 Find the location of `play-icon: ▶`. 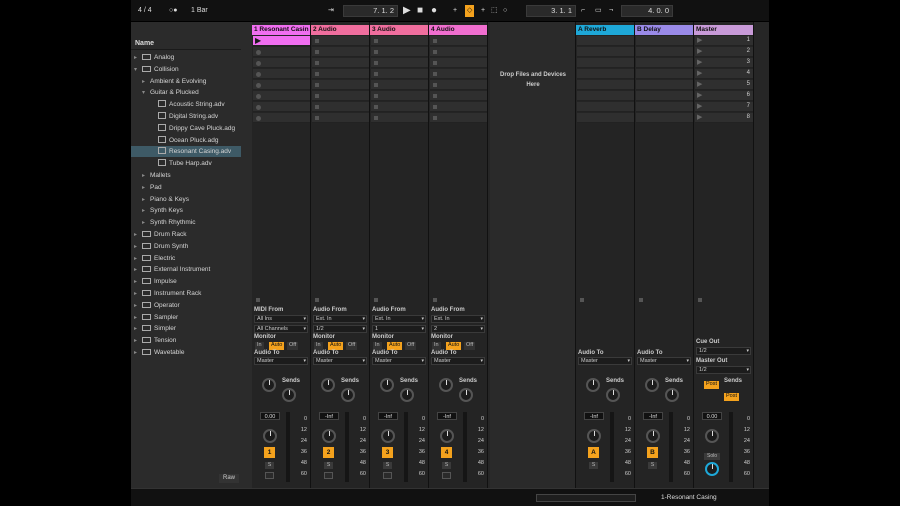

play-icon: ▶ is located at coordinates (407, 11).